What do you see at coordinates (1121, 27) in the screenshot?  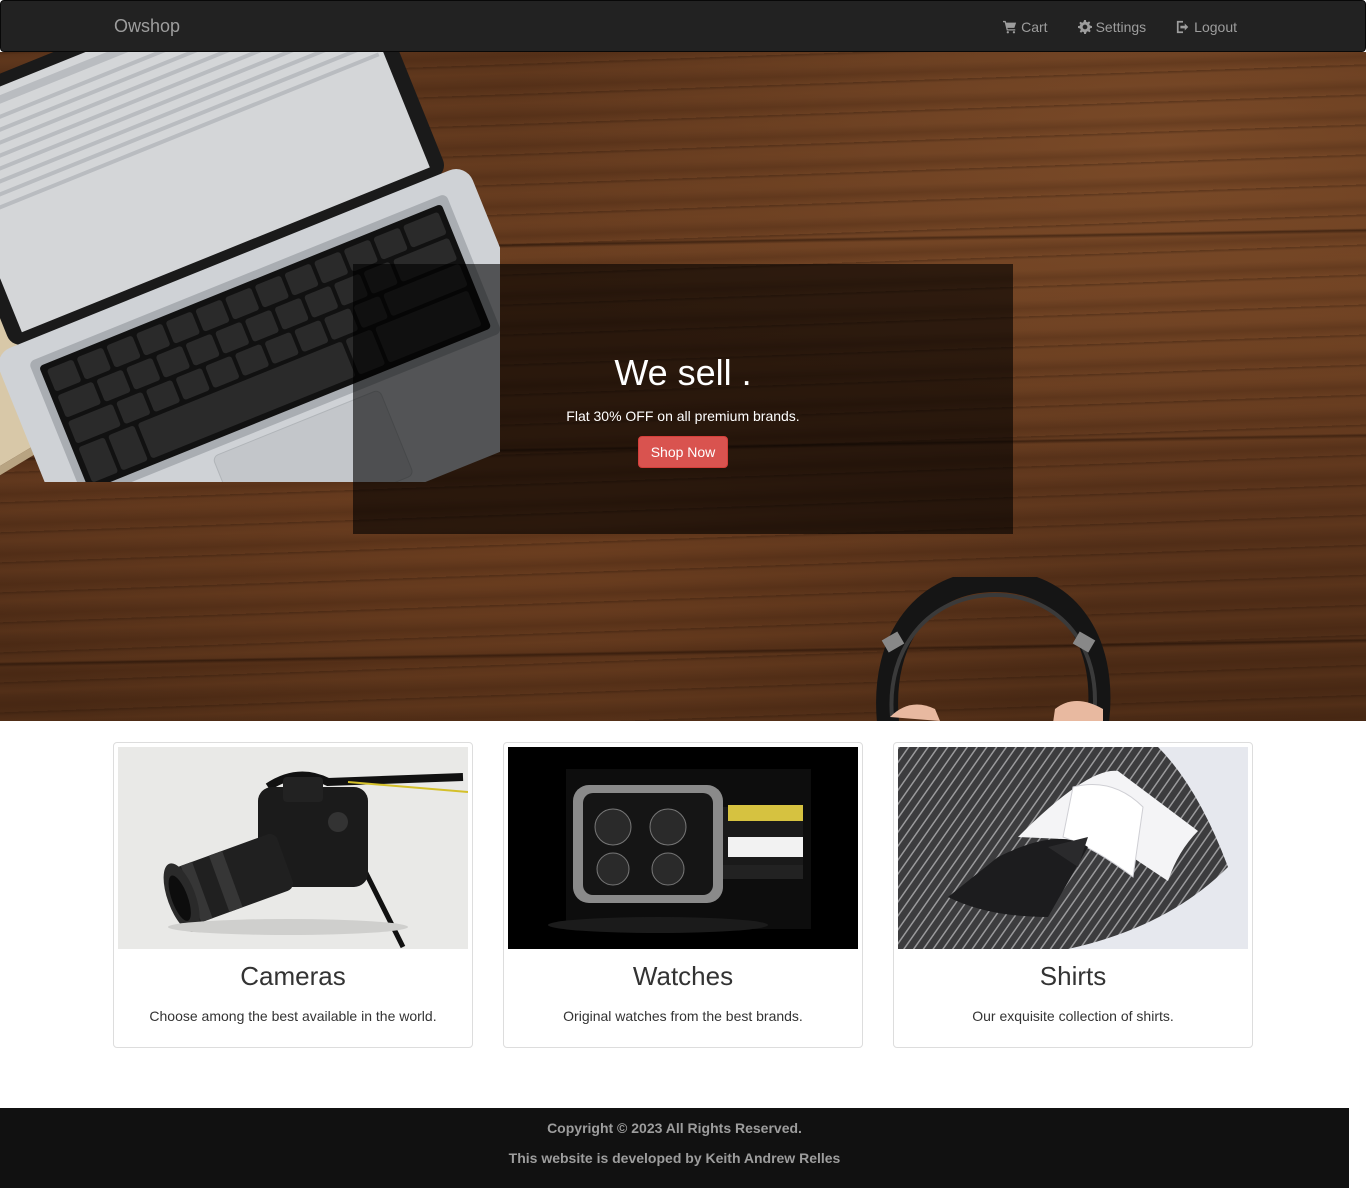 I see `nav-settings-label: Settings` at bounding box center [1121, 27].